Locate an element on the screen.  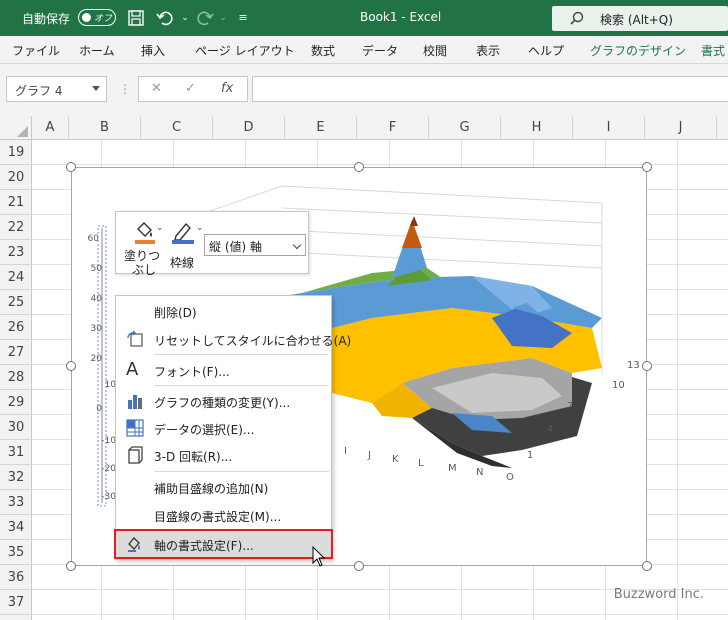
chart-element-select: 縦 (値) 軸 is located at coordinates (255, 245).